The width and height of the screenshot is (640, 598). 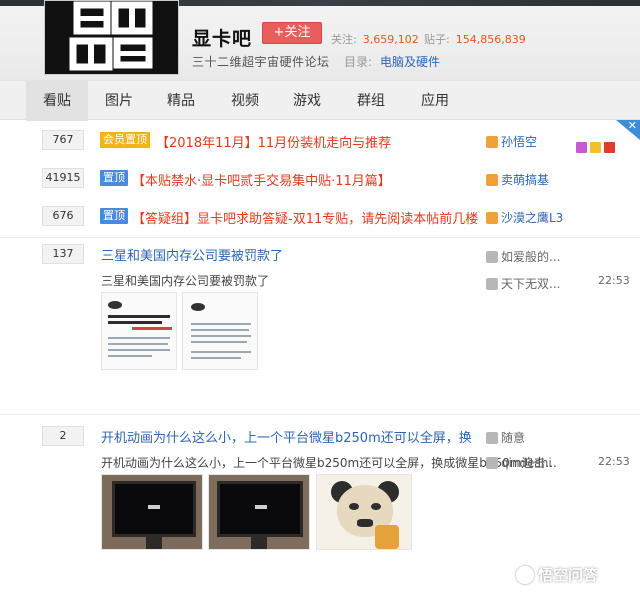 I want to click on forum-logo, so click(x=111, y=37).